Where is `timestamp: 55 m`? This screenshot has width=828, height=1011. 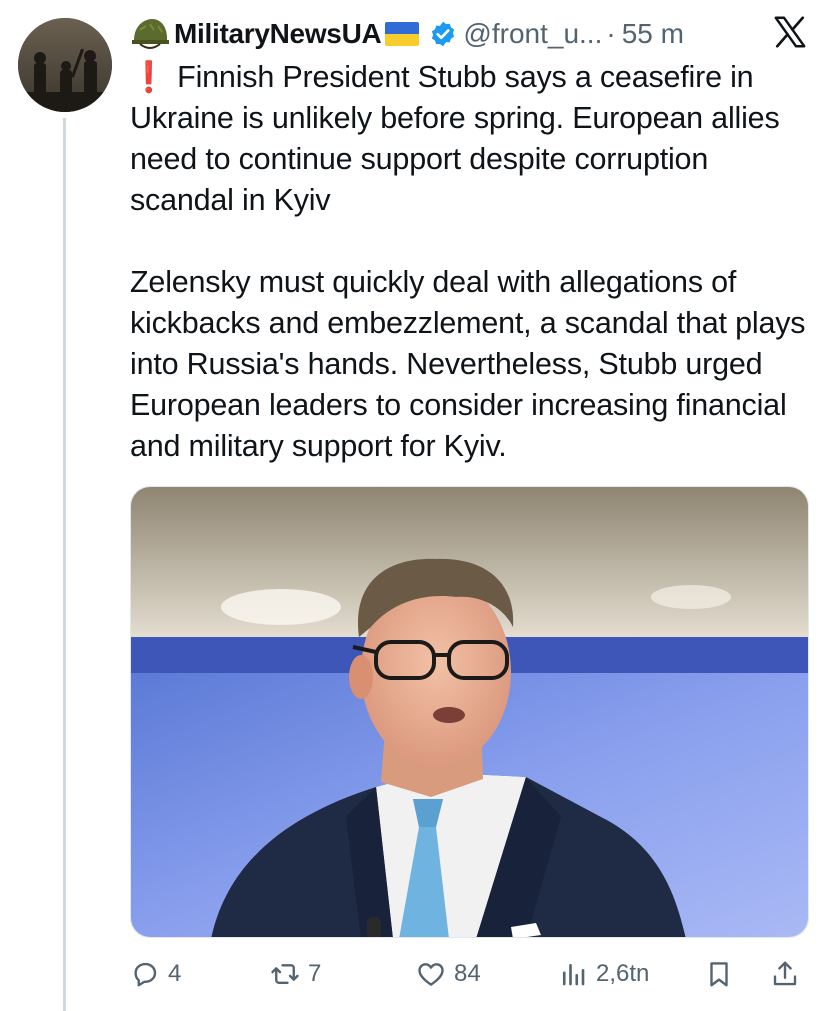
timestamp: 55 m is located at coordinates (653, 34).